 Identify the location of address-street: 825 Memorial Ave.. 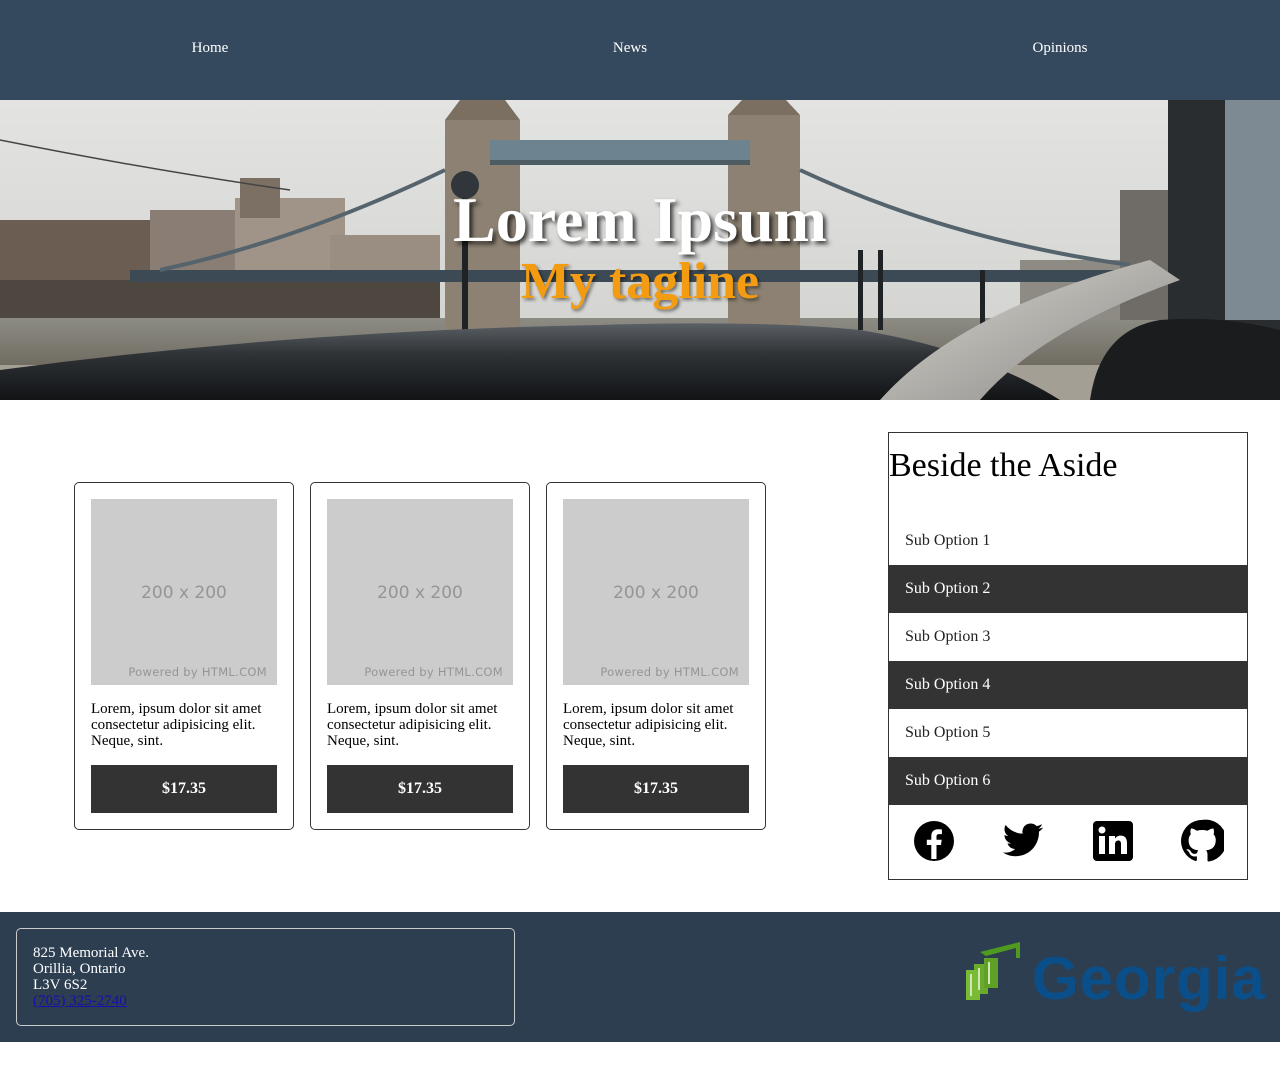
(91, 953).